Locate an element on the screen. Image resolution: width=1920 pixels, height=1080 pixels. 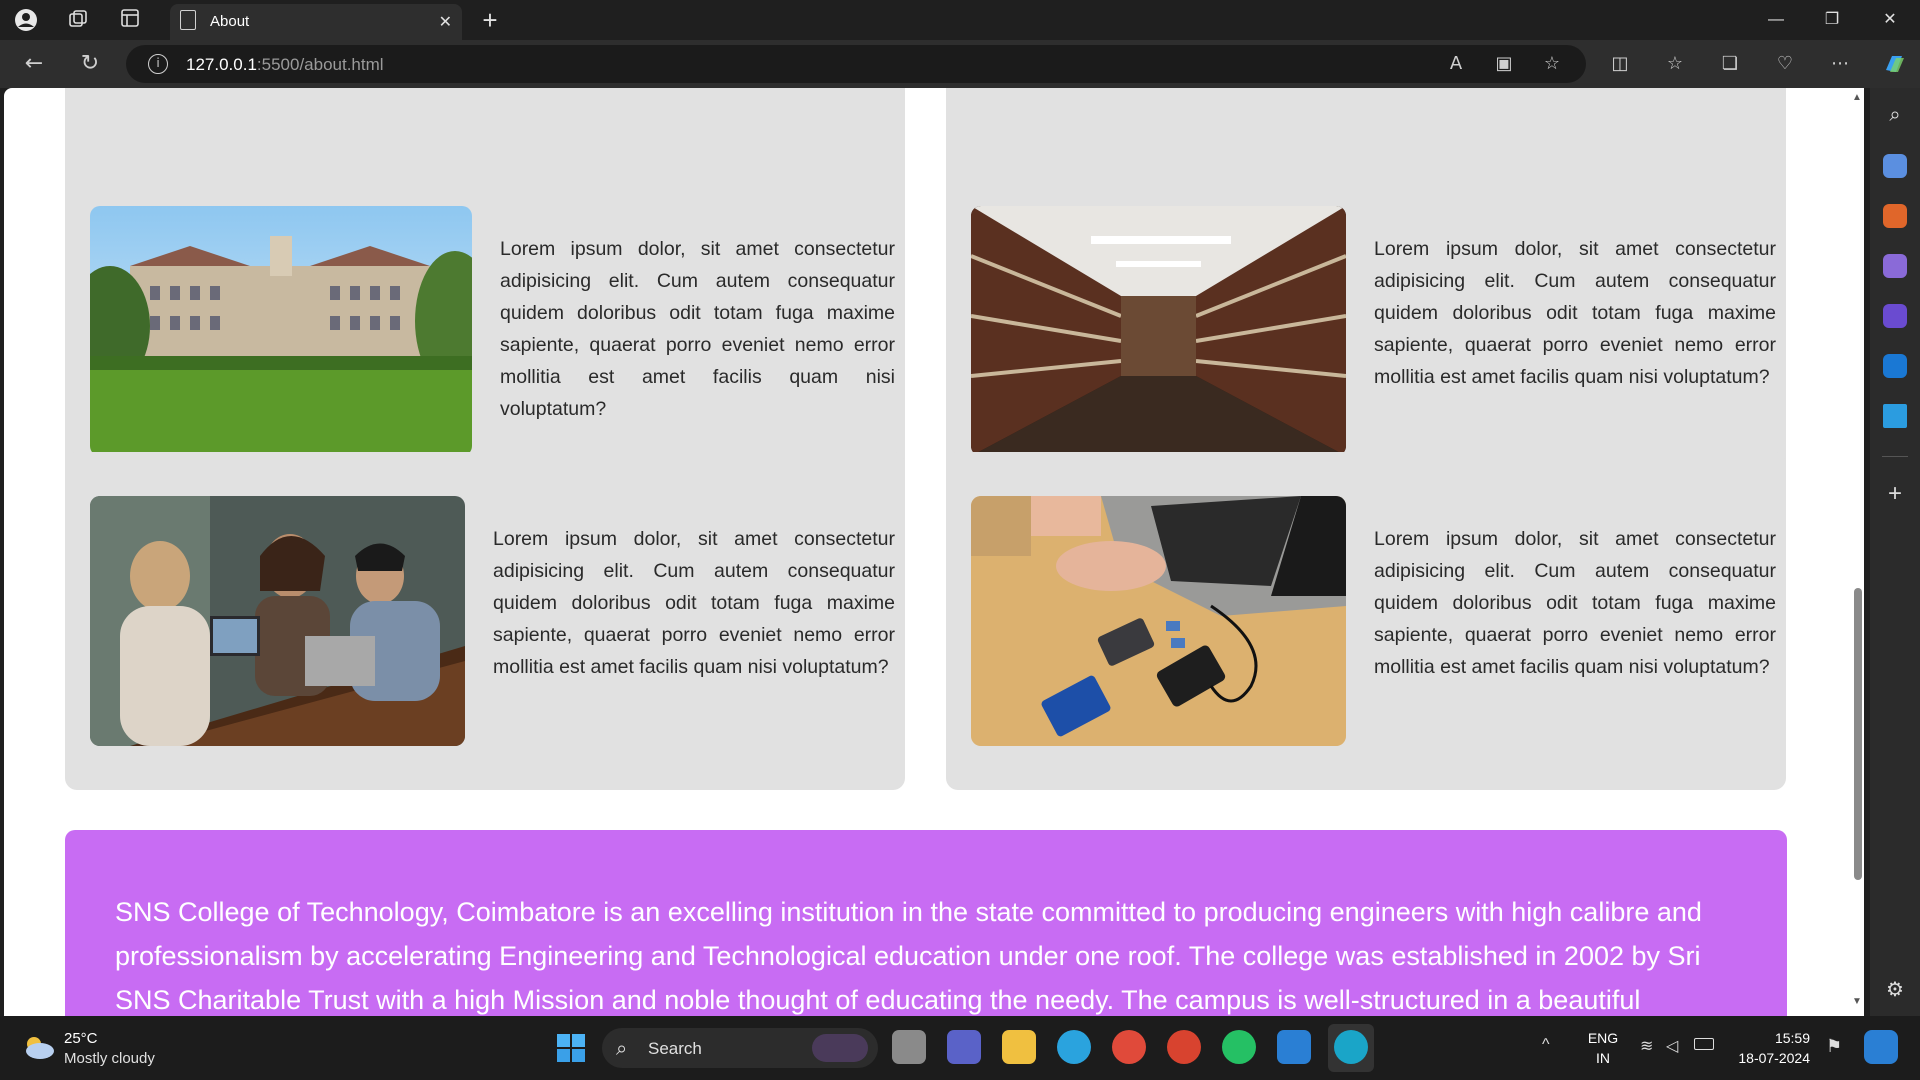
copilot-taskbar-icon is located at coordinates (1881, 1047).